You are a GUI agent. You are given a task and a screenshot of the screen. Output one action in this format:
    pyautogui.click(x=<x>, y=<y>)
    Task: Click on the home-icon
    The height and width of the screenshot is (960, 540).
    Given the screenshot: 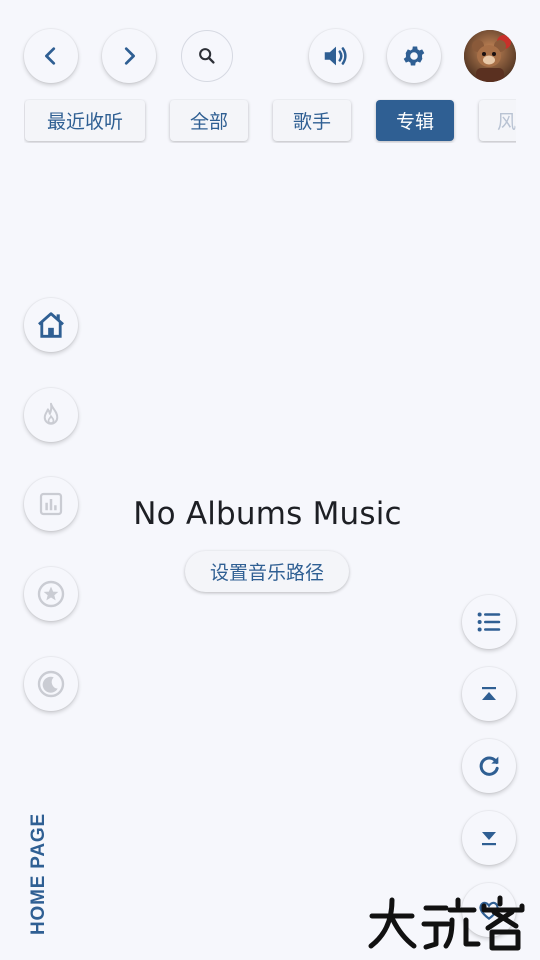 What is the action you would take?
    pyautogui.click(x=51, y=325)
    